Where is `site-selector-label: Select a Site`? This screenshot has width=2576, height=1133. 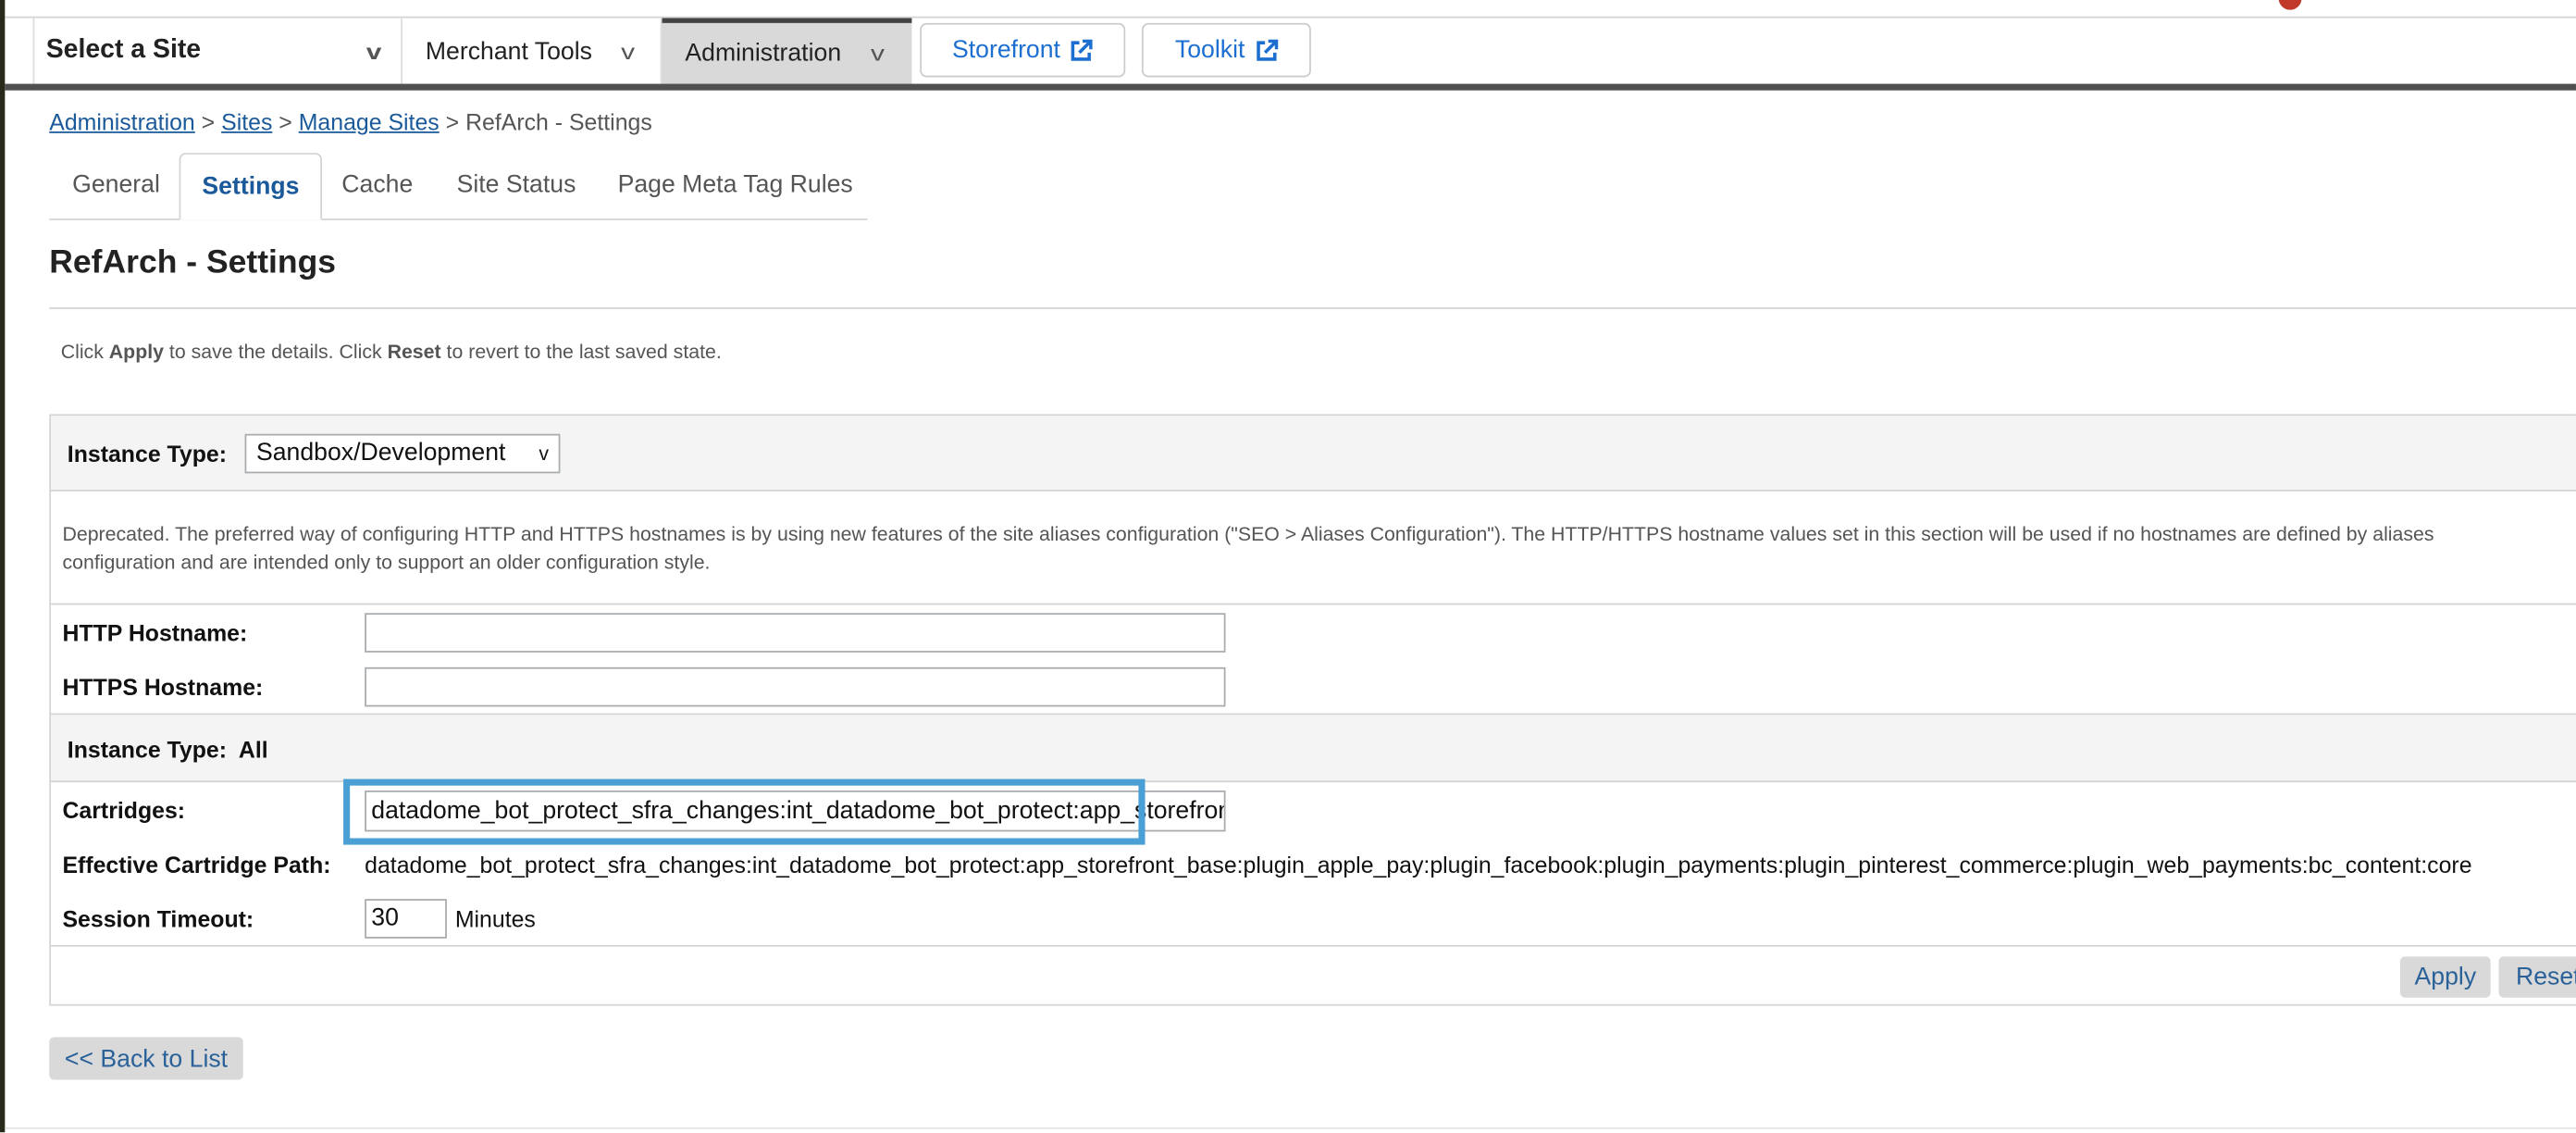
site-selector-label: Select a Site is located at coordinates (124, 51).